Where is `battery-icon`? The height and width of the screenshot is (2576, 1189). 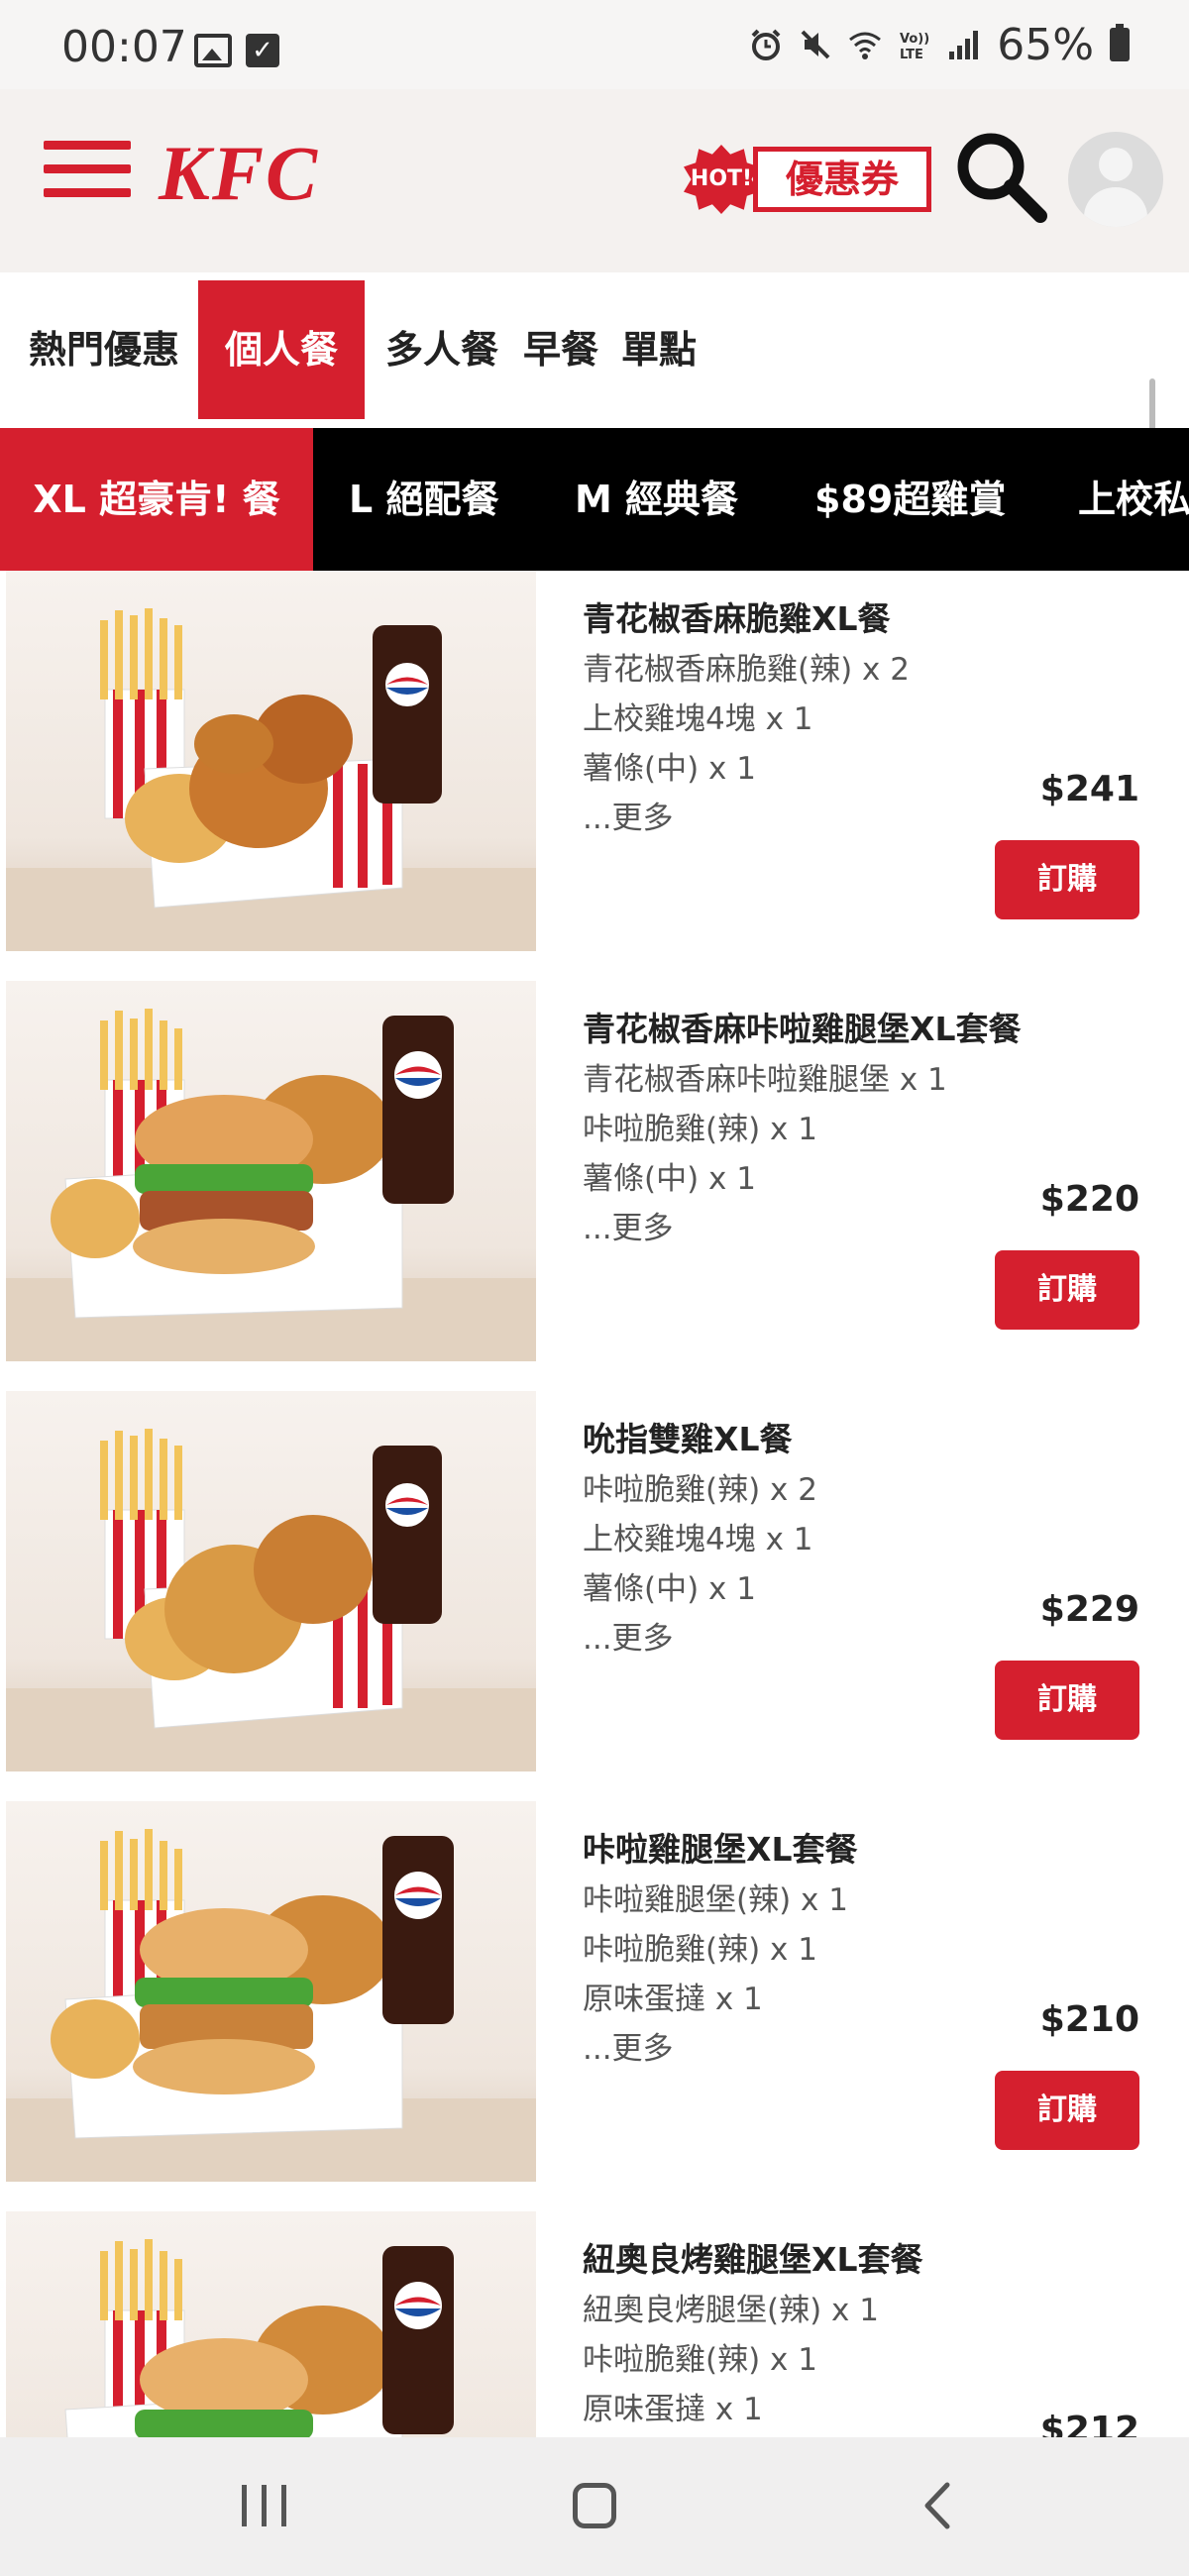
battery-icon is located at coordinates (1120, 42).